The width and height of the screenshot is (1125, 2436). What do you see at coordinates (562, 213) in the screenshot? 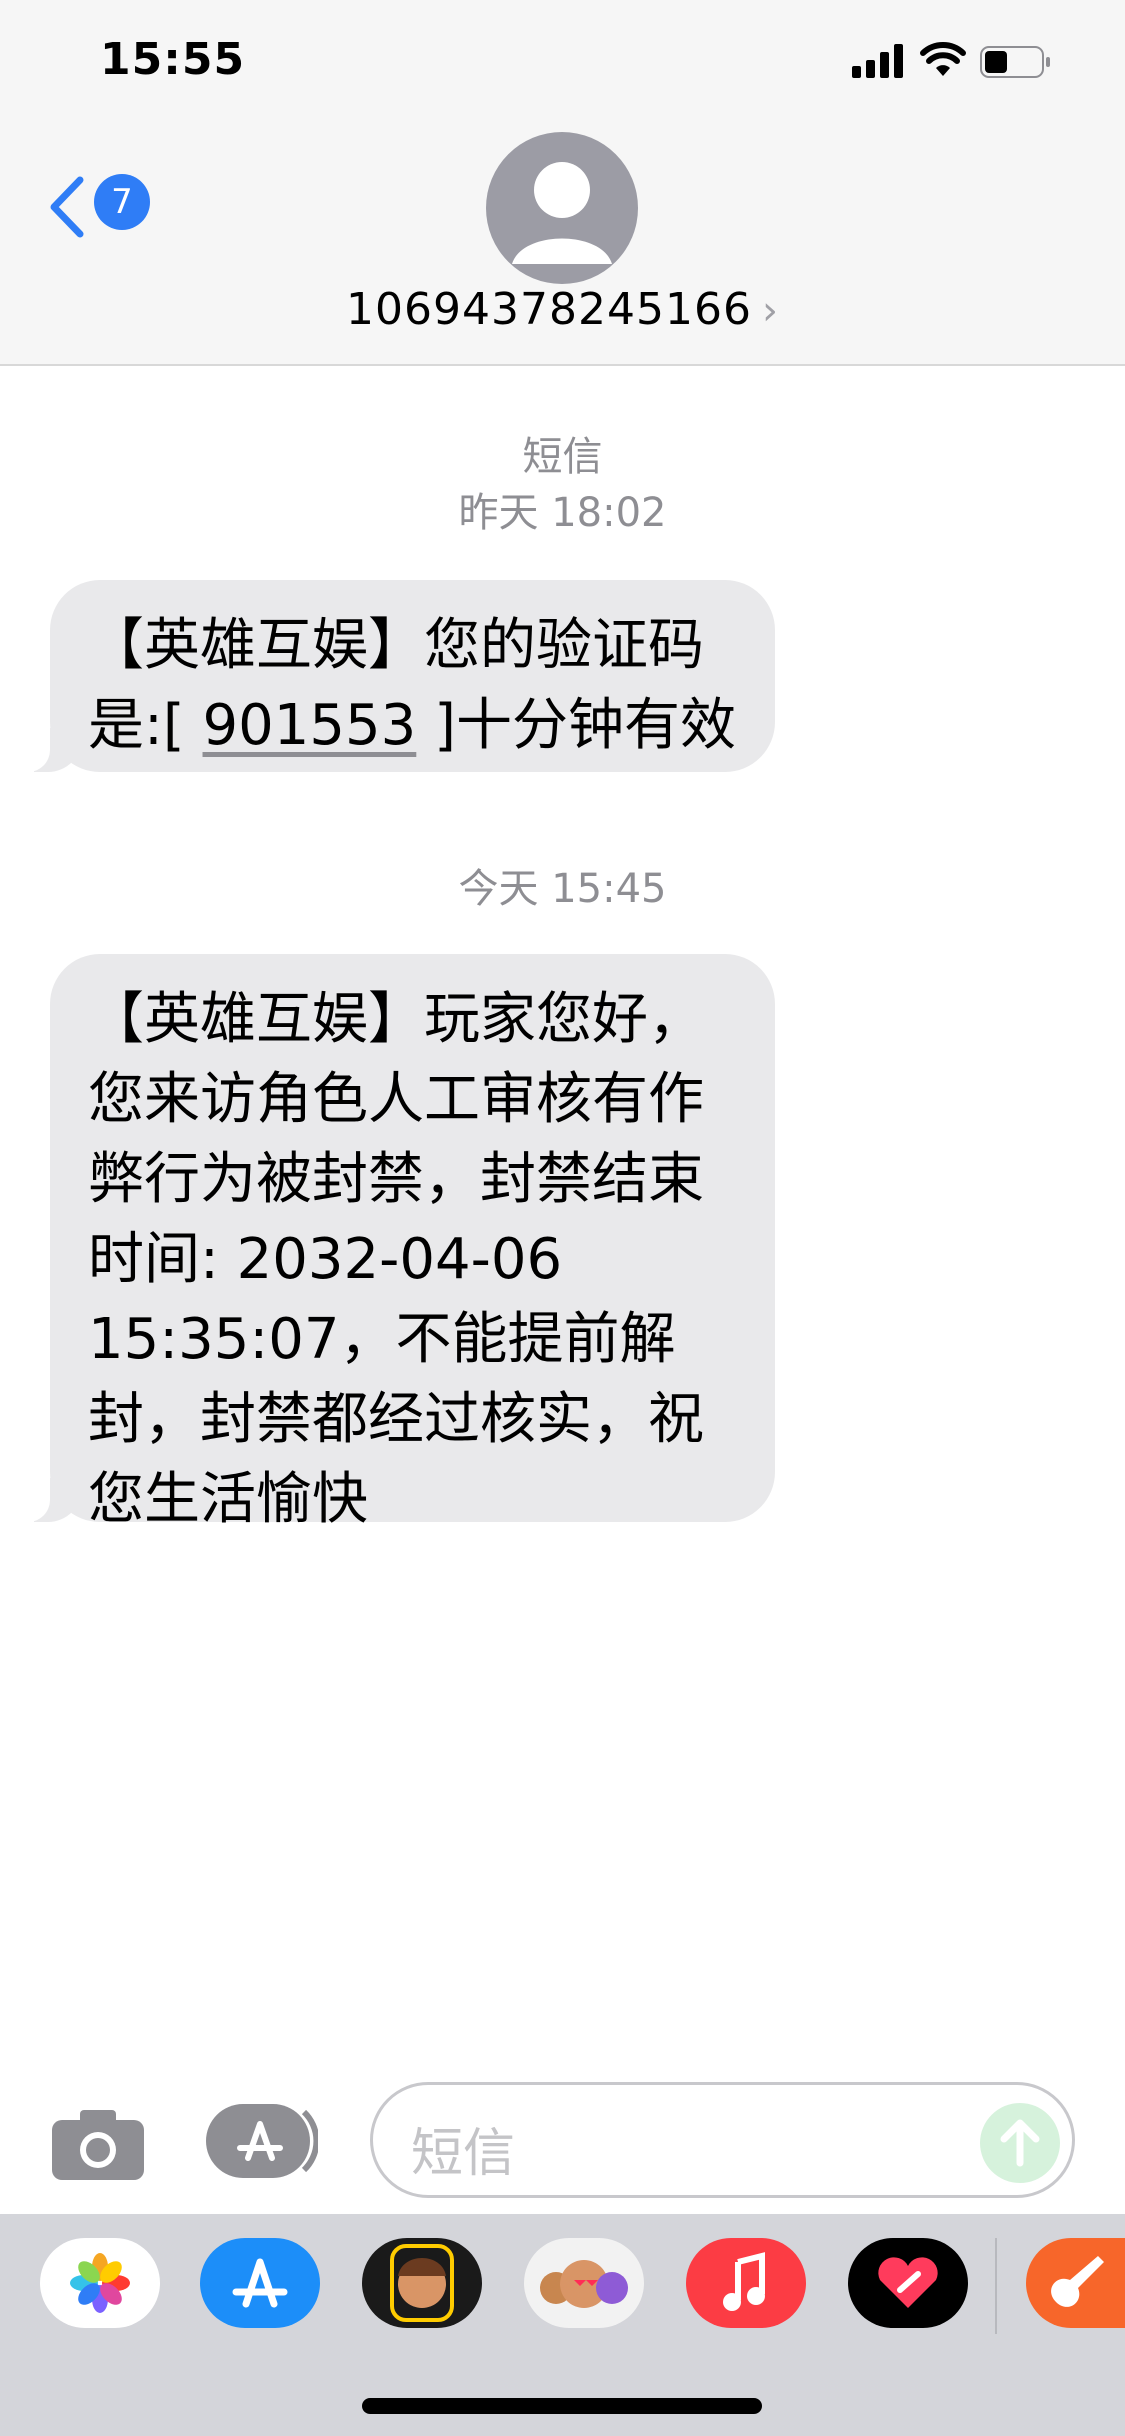
I see `person-icon` at bounding box center [562, 213].